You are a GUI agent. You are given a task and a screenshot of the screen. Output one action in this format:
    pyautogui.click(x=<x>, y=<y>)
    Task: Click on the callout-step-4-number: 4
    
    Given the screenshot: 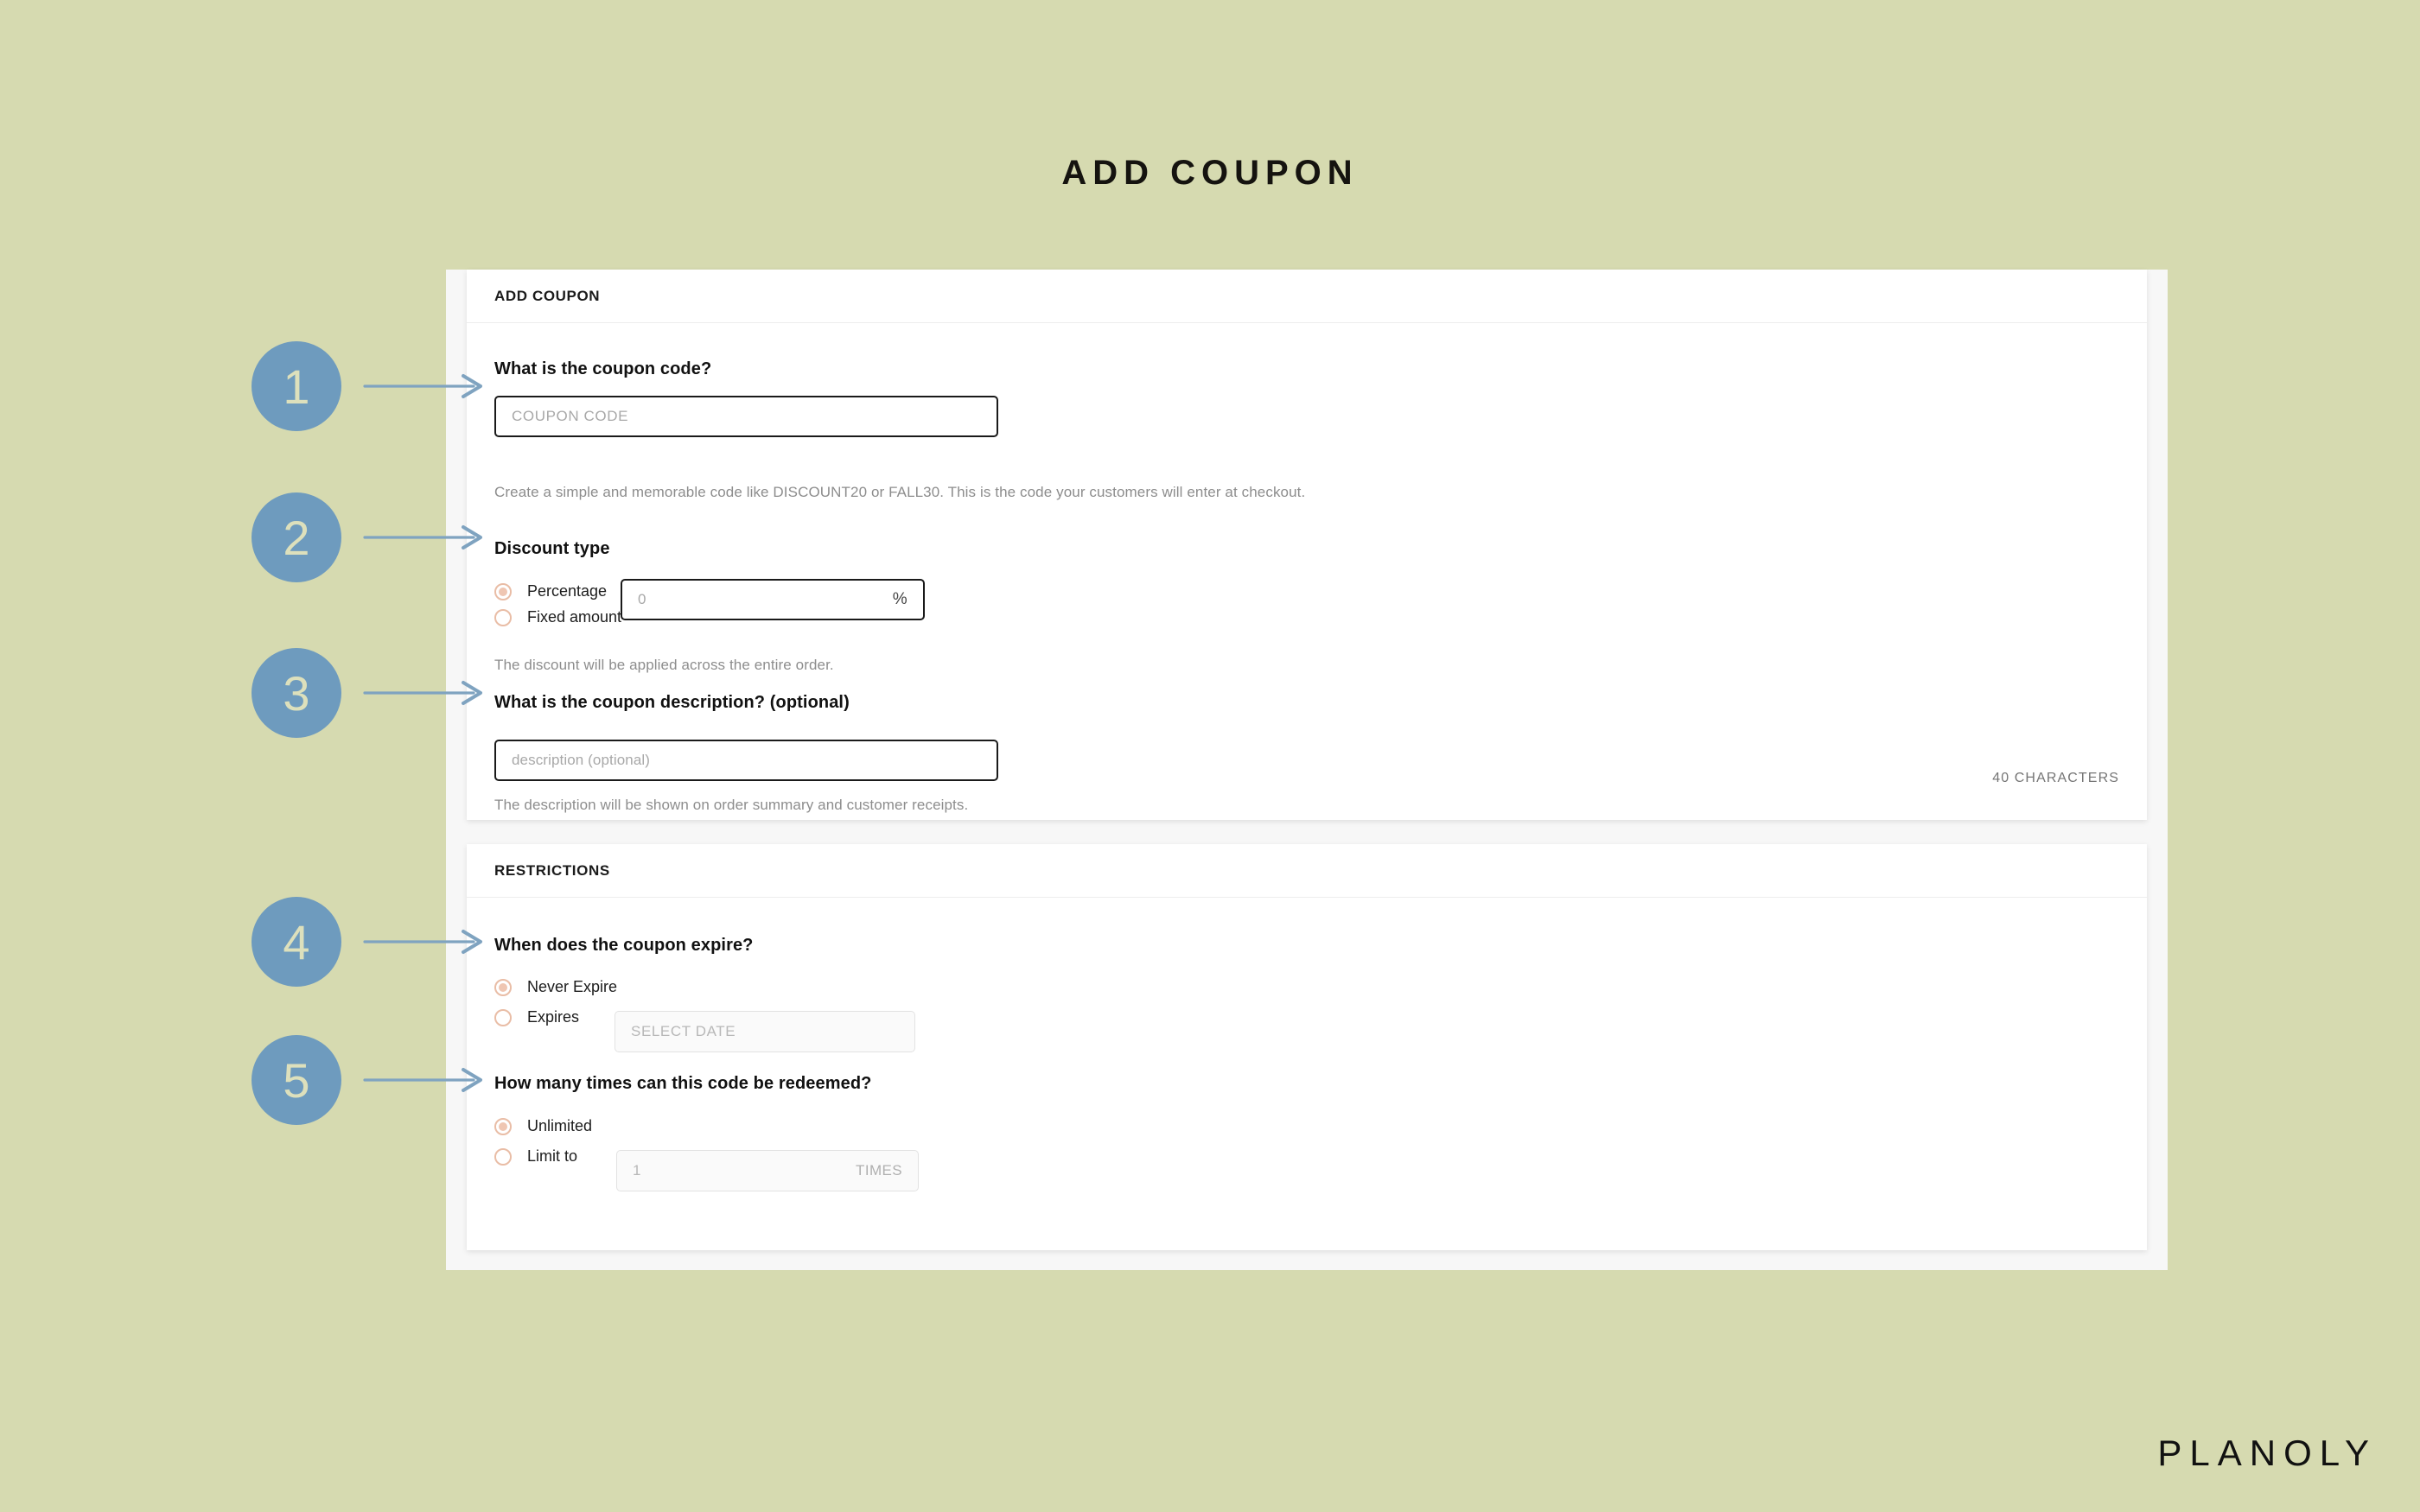 What is the action you would take?
    pyautogui.click(x=296, y=941)
    